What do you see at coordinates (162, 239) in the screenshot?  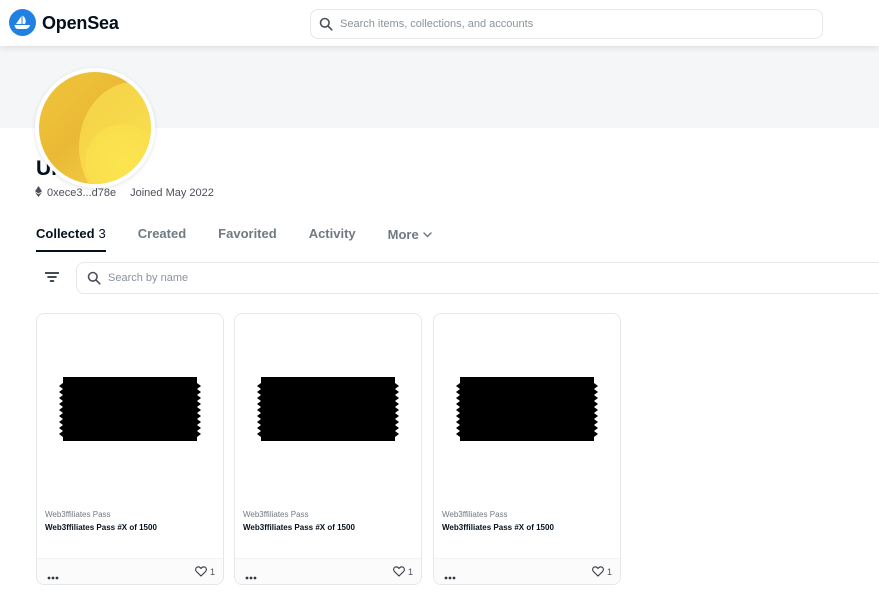 I see `tab-created: Created` at bounding box center [162, 239].